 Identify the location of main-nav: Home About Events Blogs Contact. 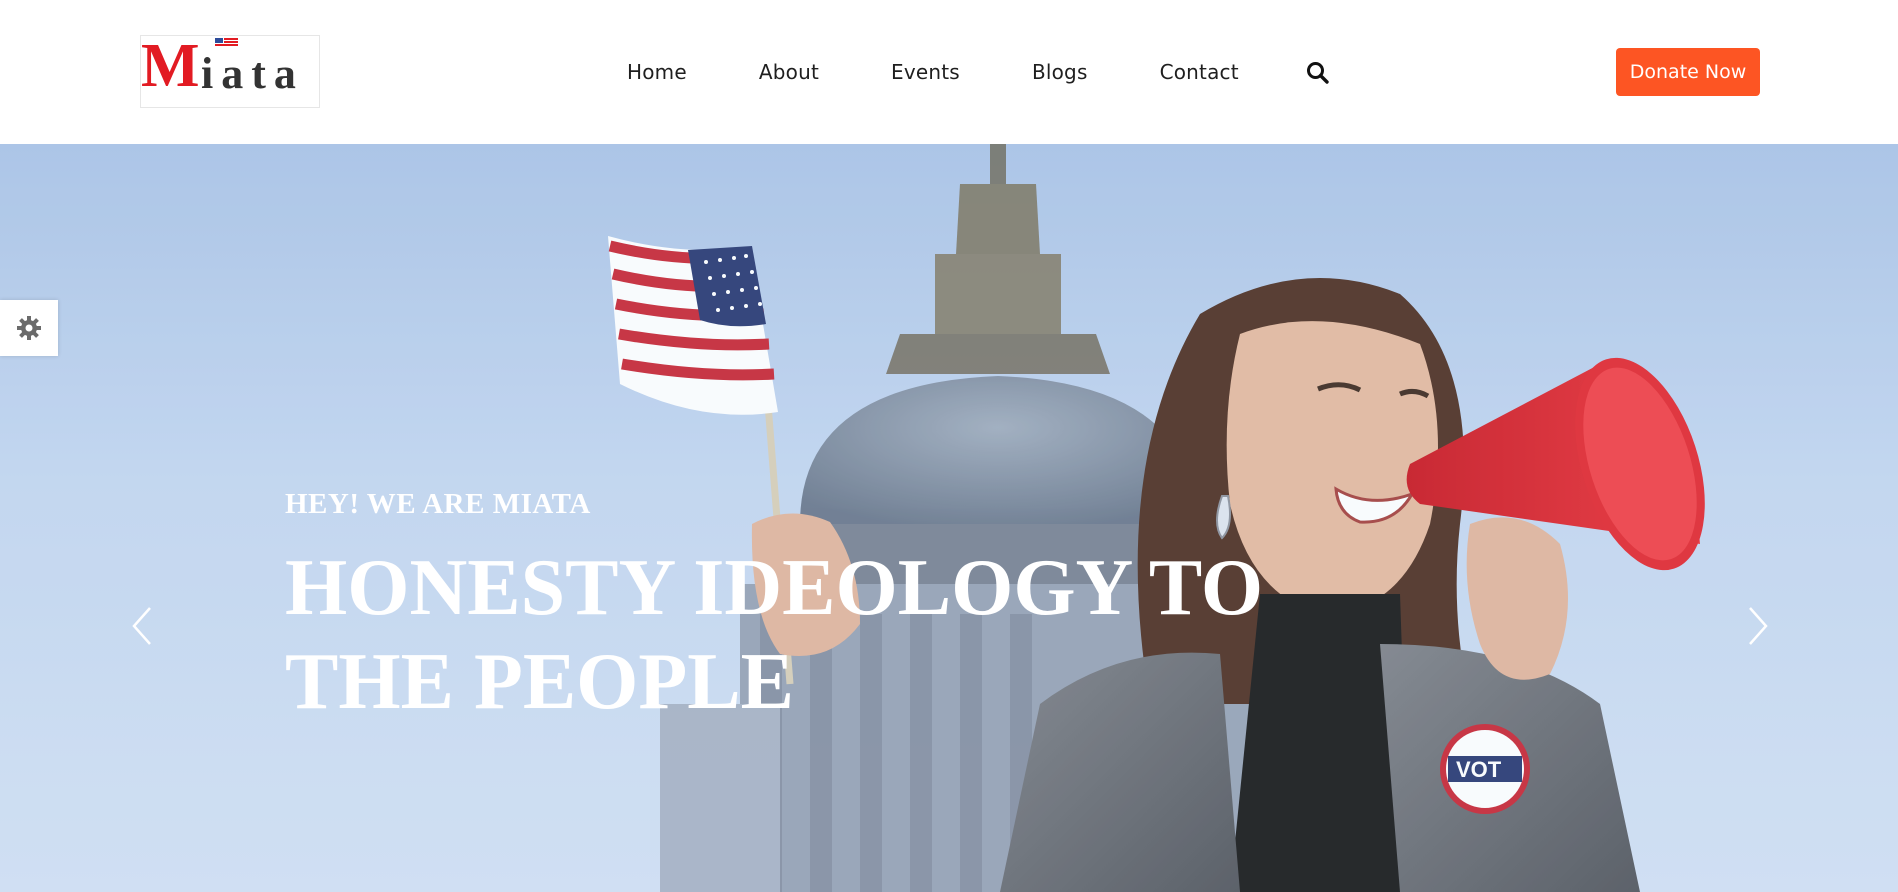
(955, 72).